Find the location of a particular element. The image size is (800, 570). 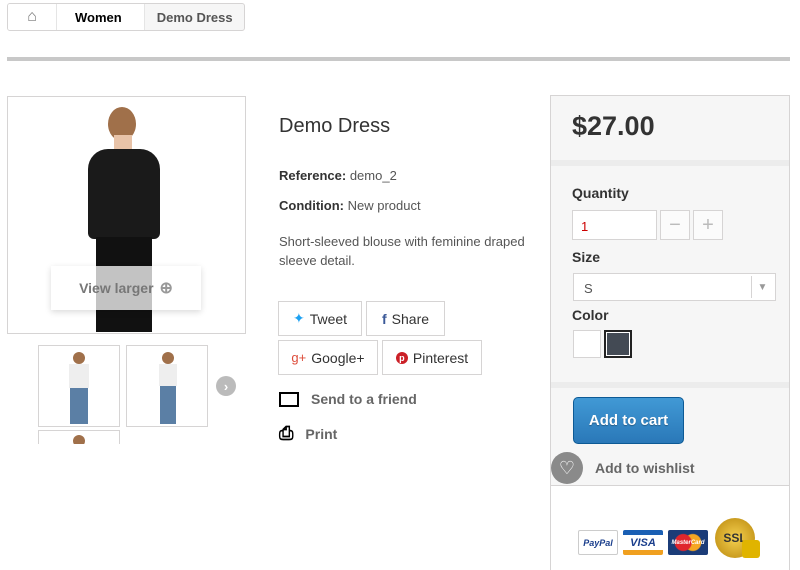

view-larger-button: View larger ⊕ is located at coordinates (126, 288).